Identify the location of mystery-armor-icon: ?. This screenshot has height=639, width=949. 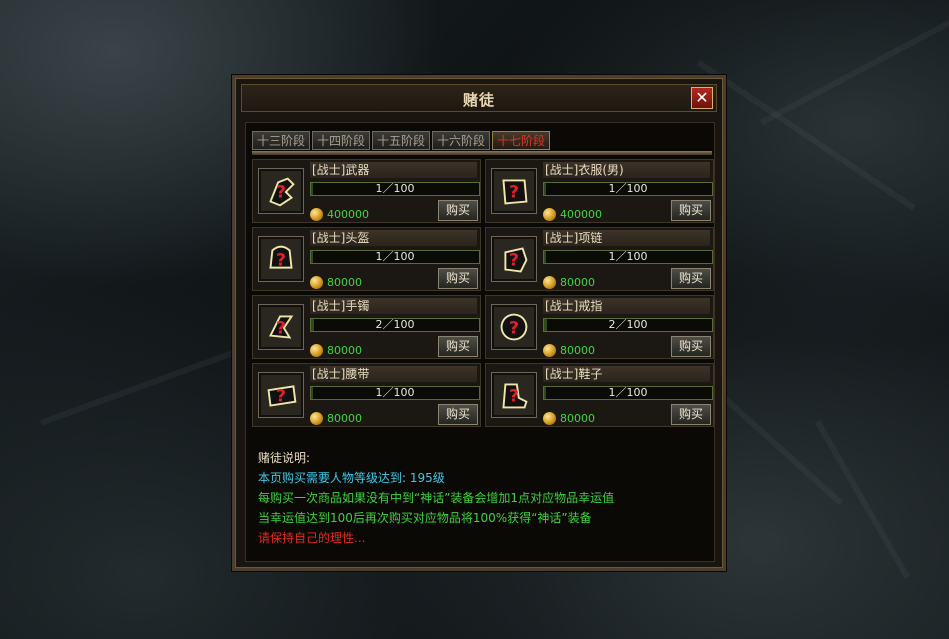
(515, 192).